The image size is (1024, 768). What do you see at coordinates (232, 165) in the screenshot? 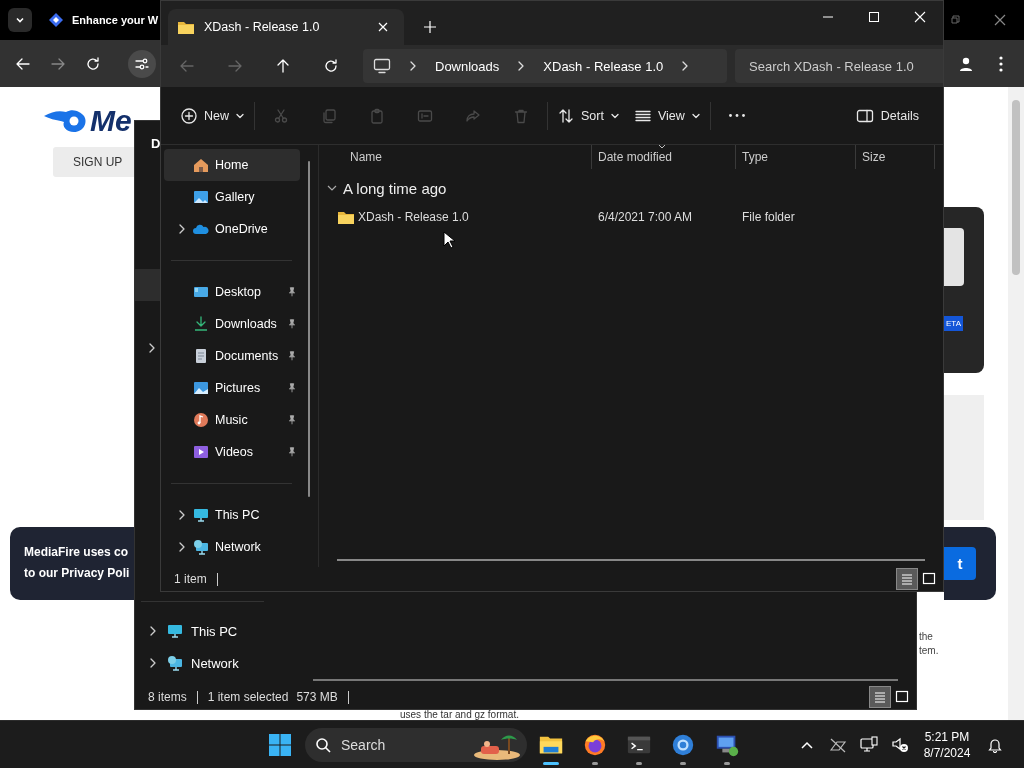
I see `sidebar-item: Home` at bounding box center [232, 165].